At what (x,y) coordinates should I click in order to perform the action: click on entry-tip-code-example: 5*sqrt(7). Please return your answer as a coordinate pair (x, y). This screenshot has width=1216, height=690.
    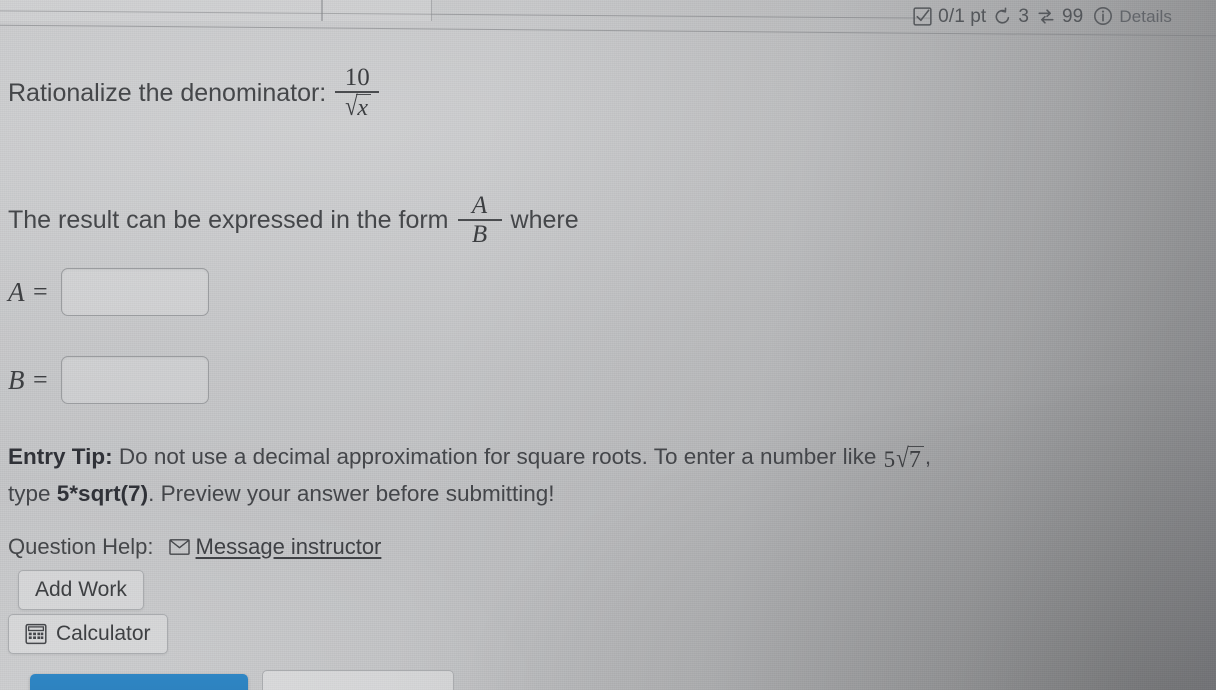
    Looking at the image, I should click on (102, 494).